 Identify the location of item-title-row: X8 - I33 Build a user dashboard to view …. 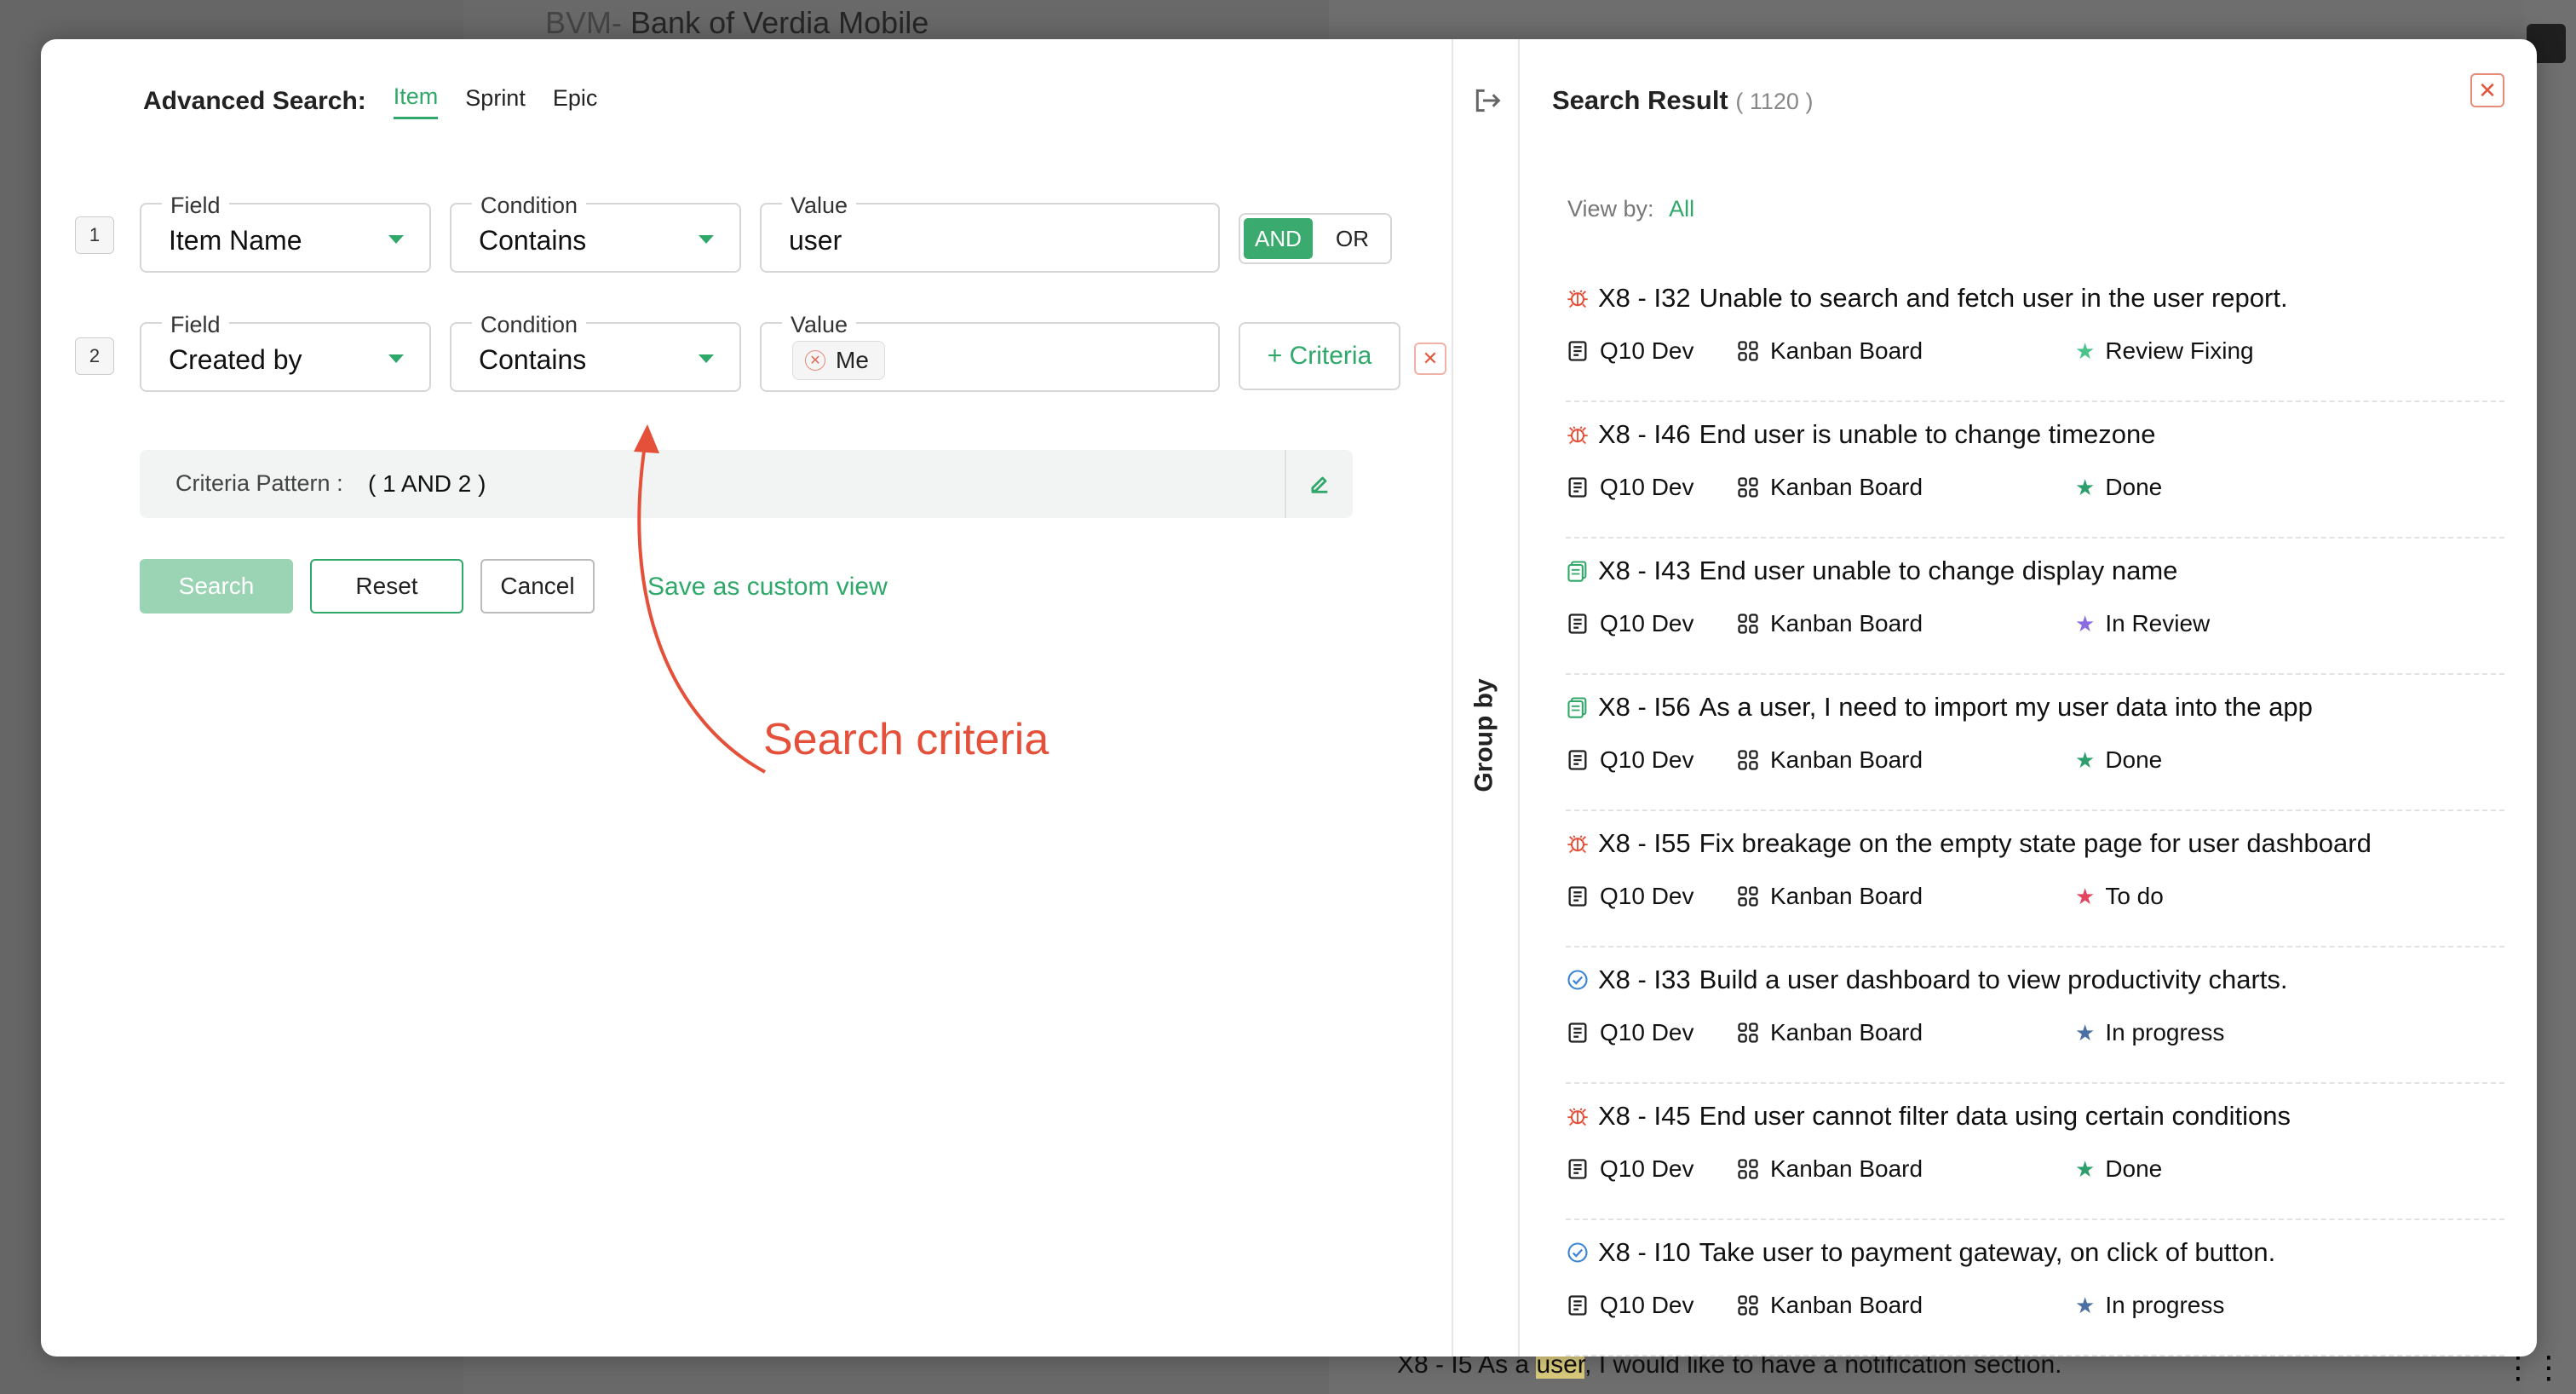
(1927, 980).